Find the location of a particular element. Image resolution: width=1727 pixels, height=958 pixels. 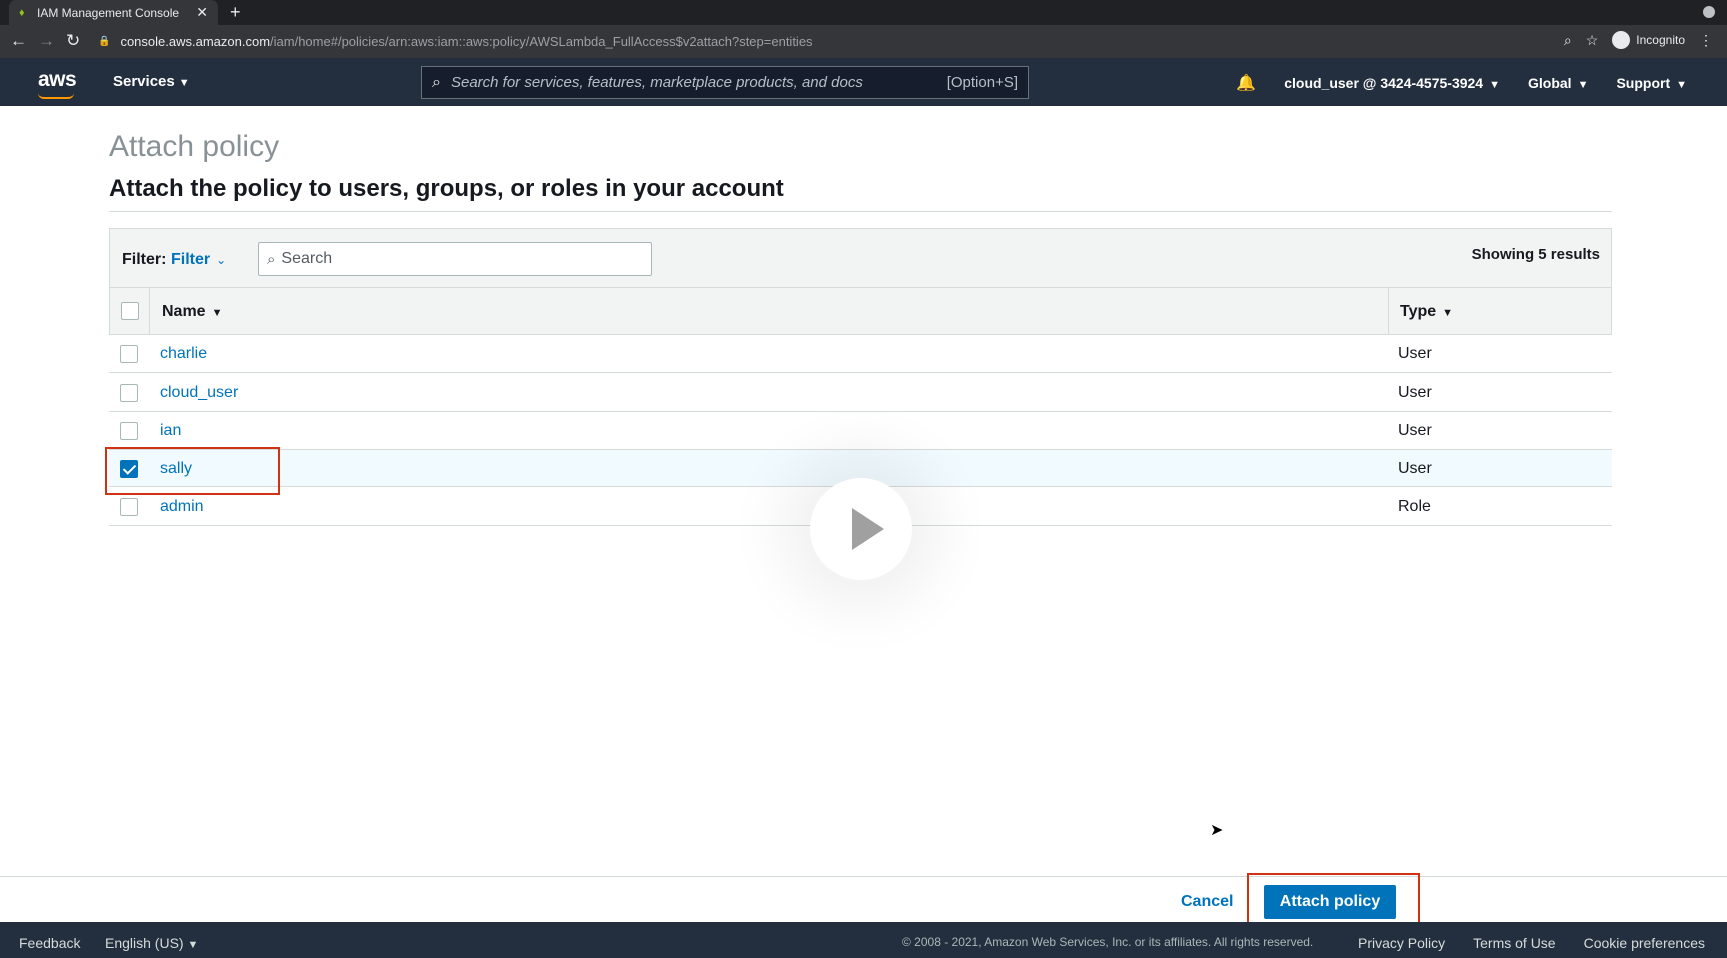

entity-name-link: cloud_user is located at coordinates (199, 393).